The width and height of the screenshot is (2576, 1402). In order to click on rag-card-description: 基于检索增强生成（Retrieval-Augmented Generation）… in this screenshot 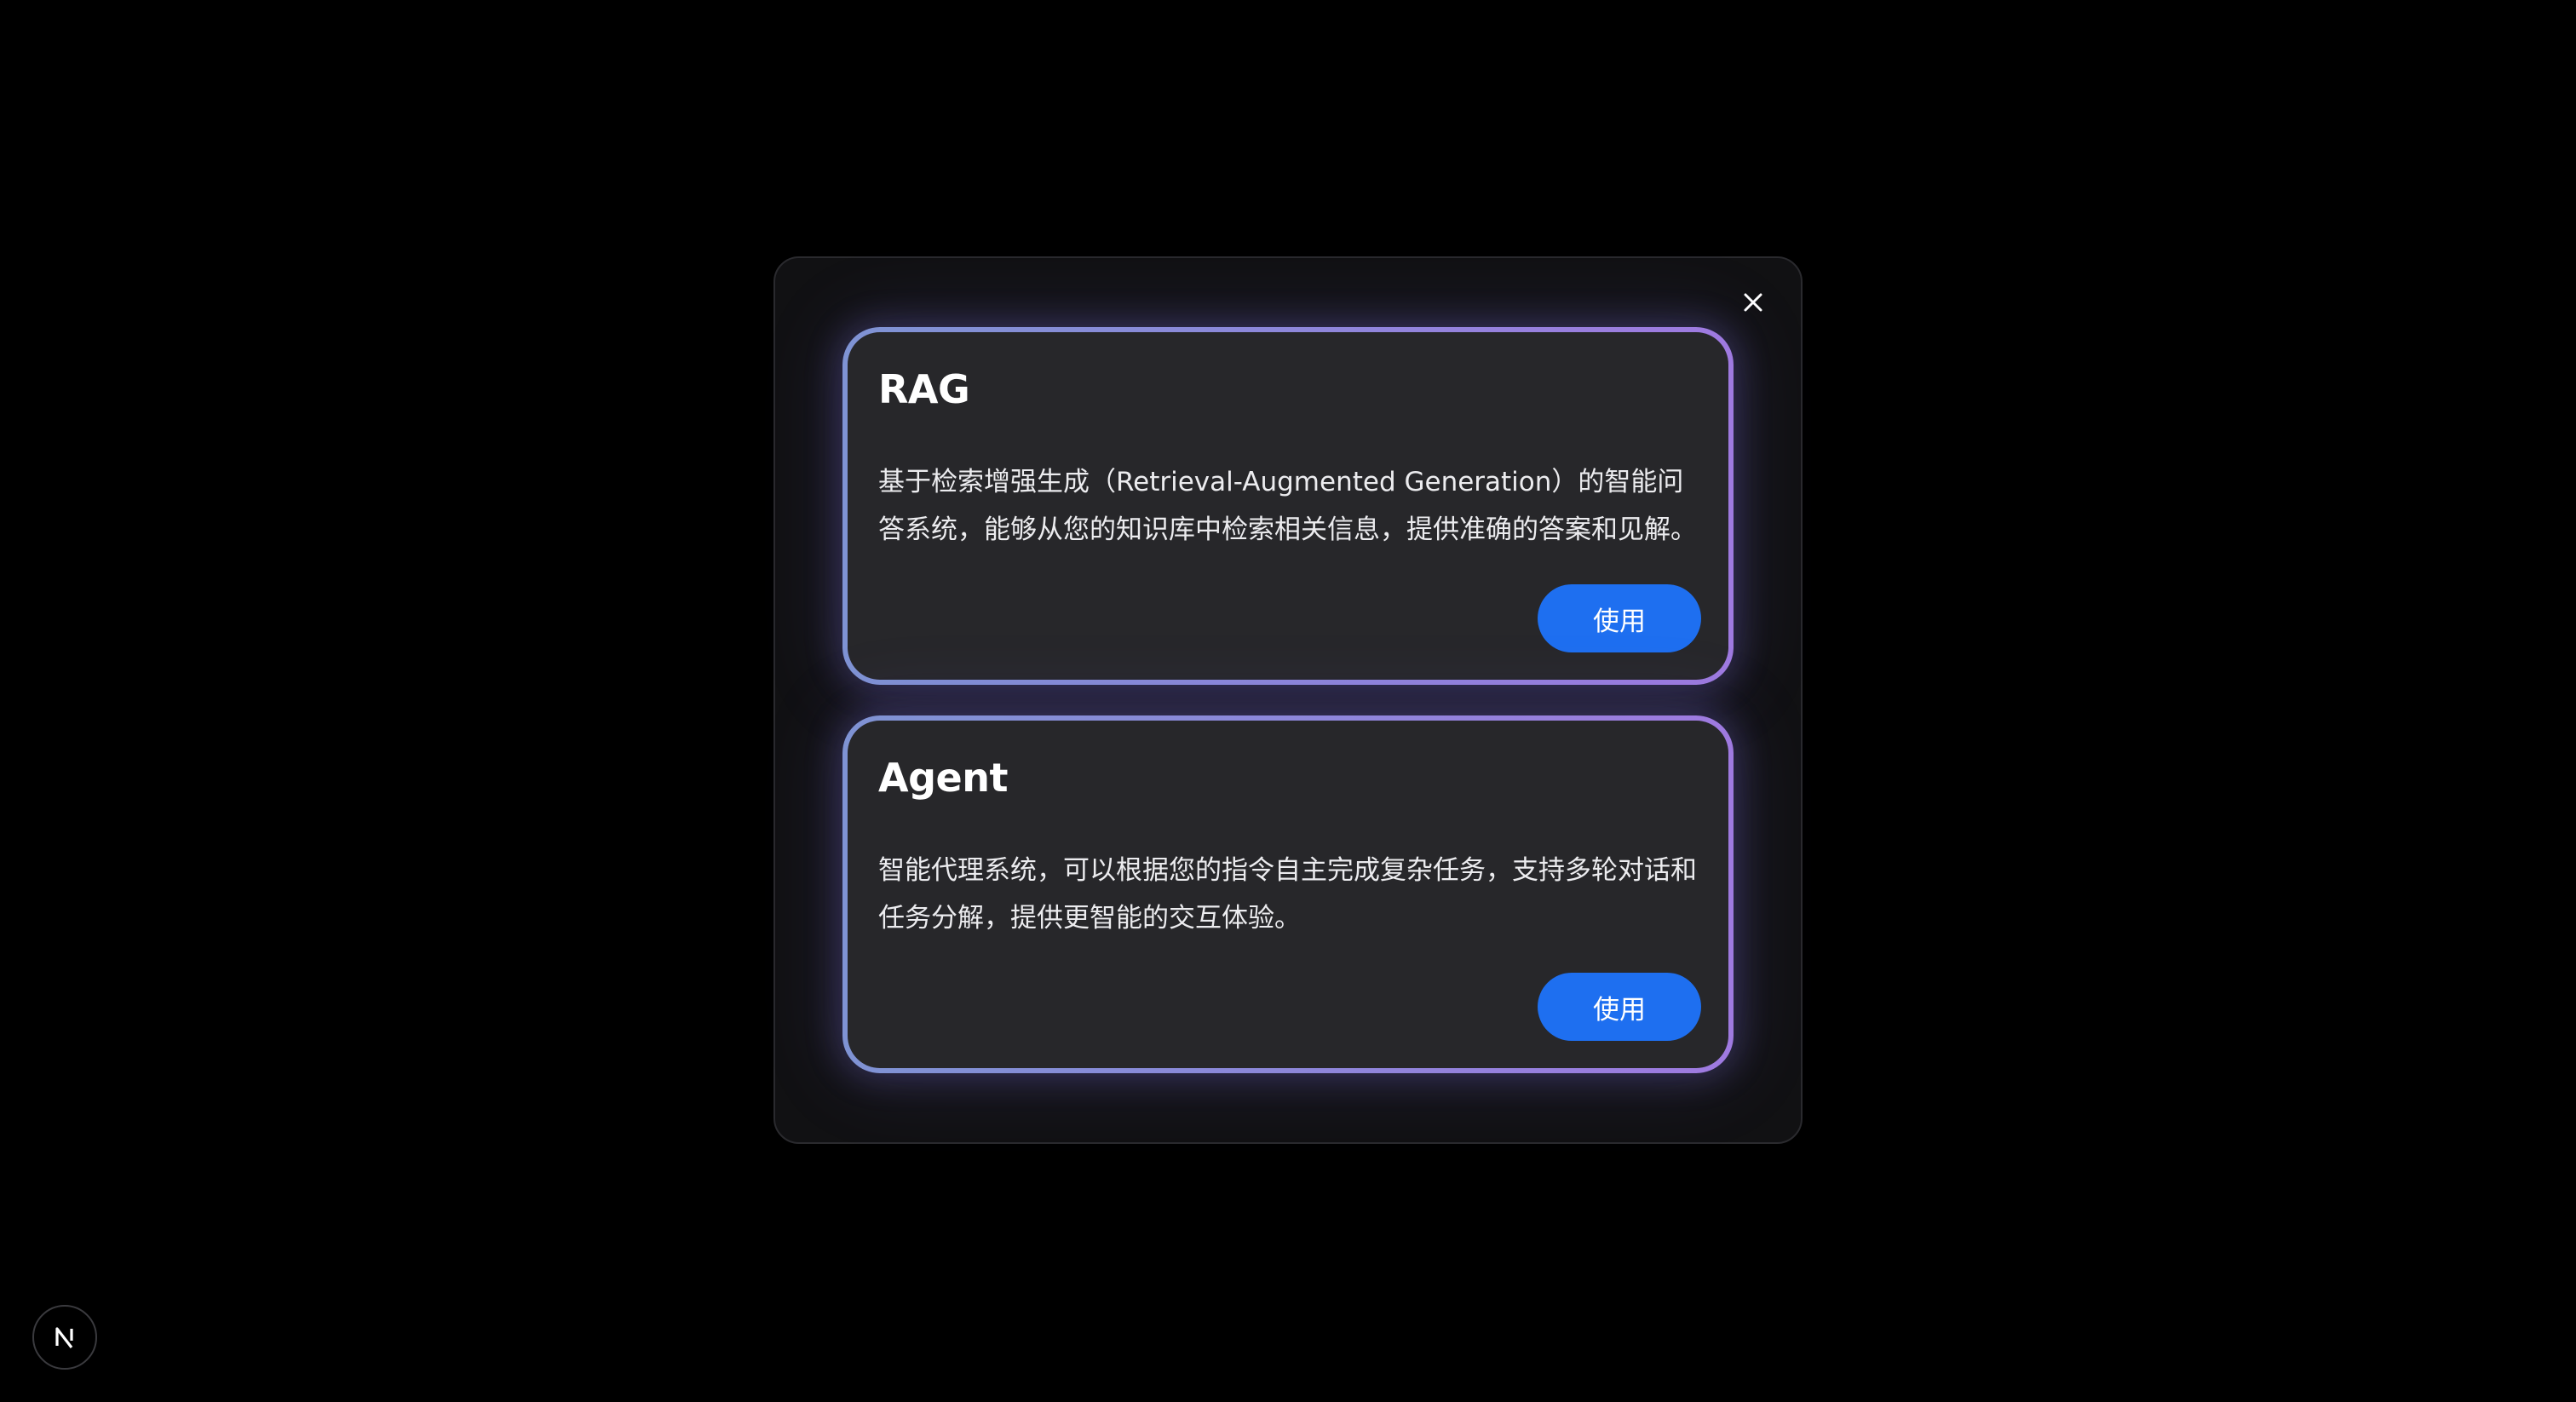, I will do `click(1287, 506)`.